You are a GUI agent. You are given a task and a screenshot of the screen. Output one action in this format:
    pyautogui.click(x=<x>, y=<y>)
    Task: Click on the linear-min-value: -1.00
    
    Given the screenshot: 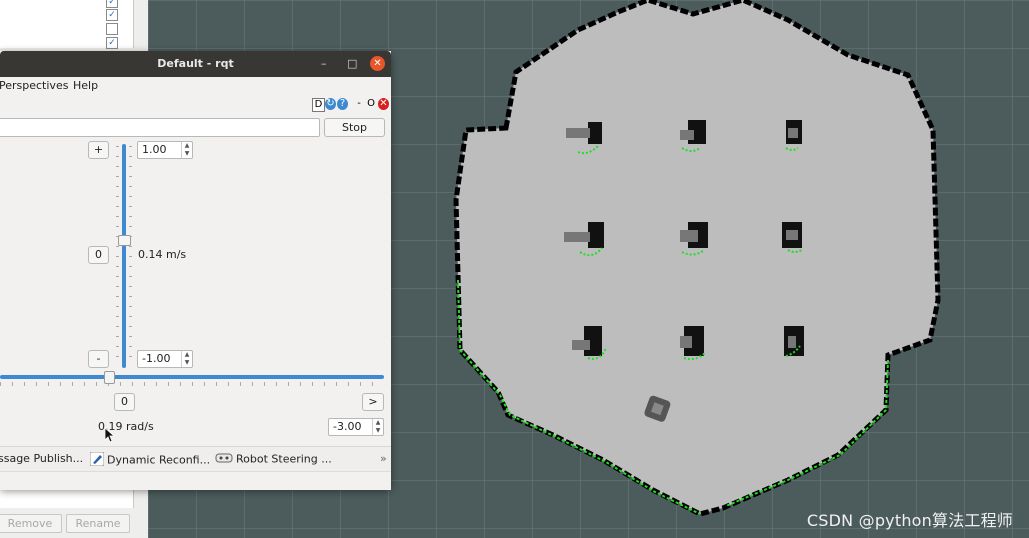 What is the action you would take?
    pyautogui.click(x=156, y=358)
    